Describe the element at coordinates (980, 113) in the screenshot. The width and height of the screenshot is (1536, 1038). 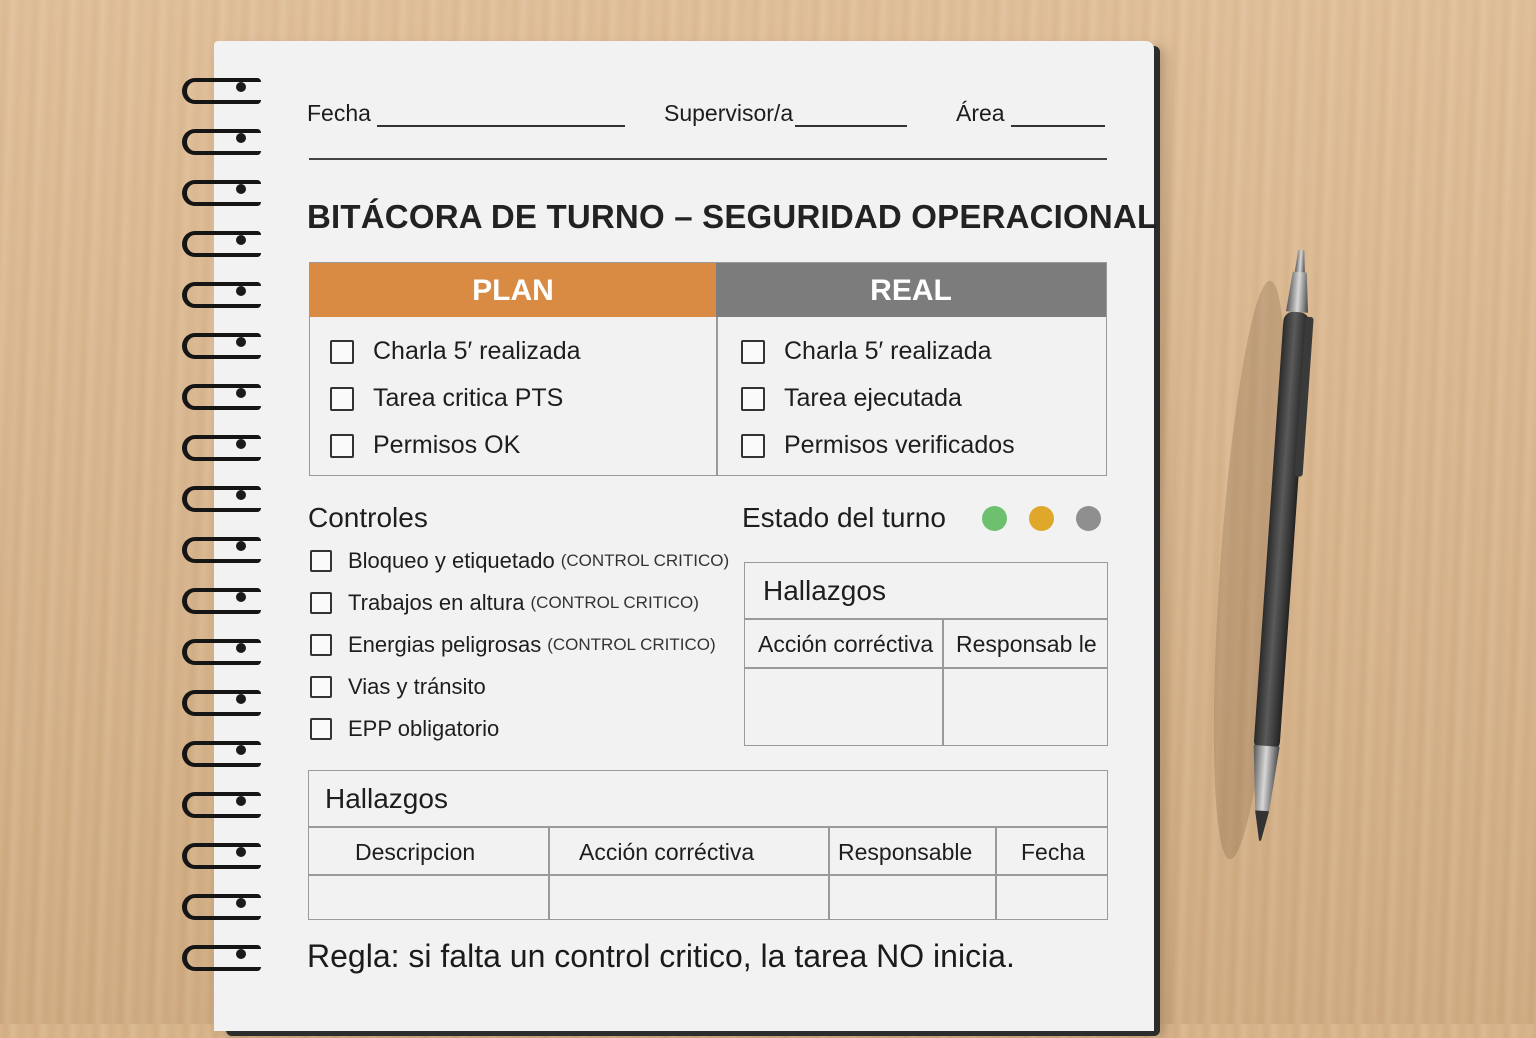
I see `area-label: Área` at that location.